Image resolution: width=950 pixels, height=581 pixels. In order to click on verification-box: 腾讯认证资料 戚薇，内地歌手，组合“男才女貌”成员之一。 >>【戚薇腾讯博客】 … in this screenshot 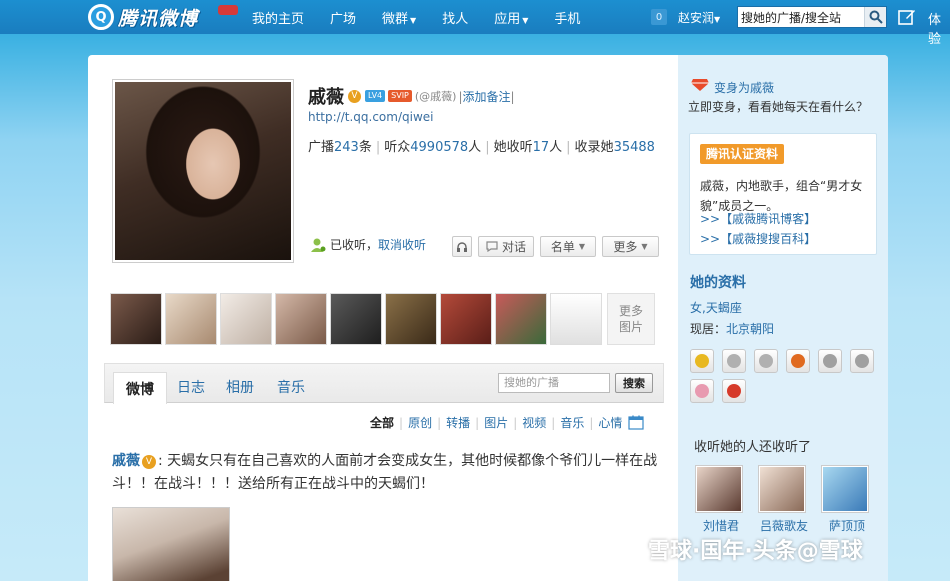, I will do `click(783, 194)`.